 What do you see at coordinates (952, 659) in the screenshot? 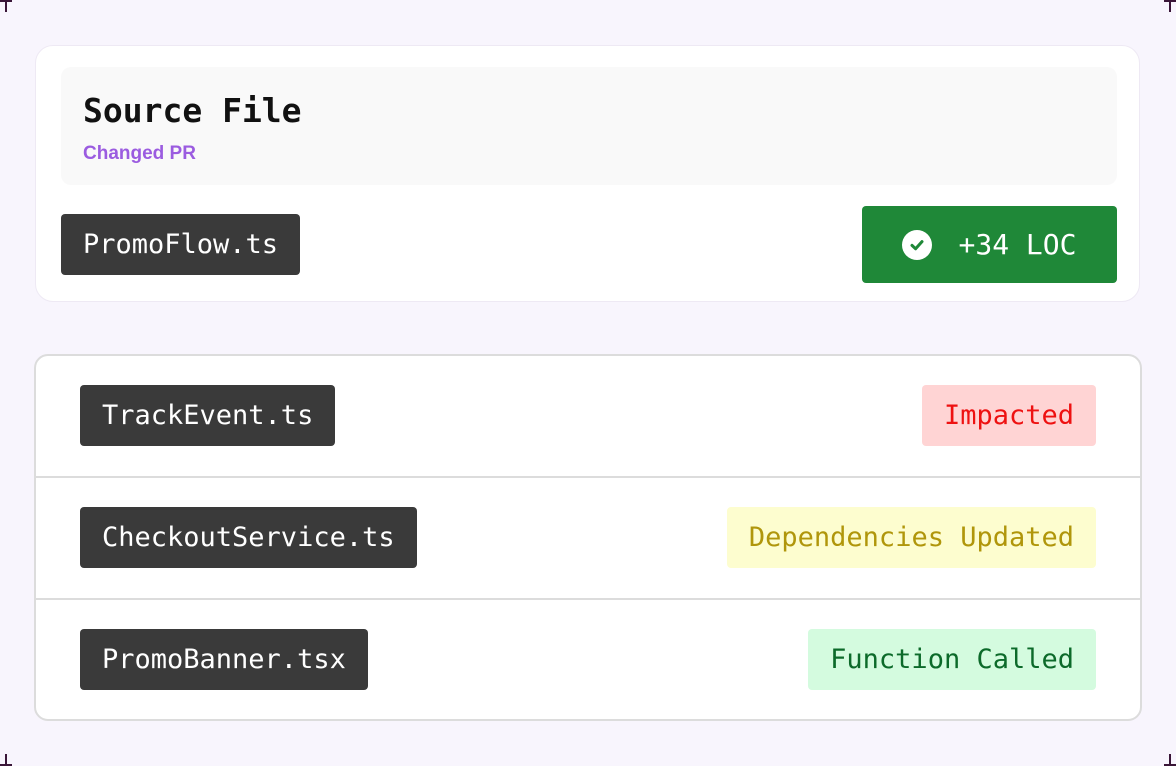
I see `status-badge: Function Called` at bounding box center [952, 659].